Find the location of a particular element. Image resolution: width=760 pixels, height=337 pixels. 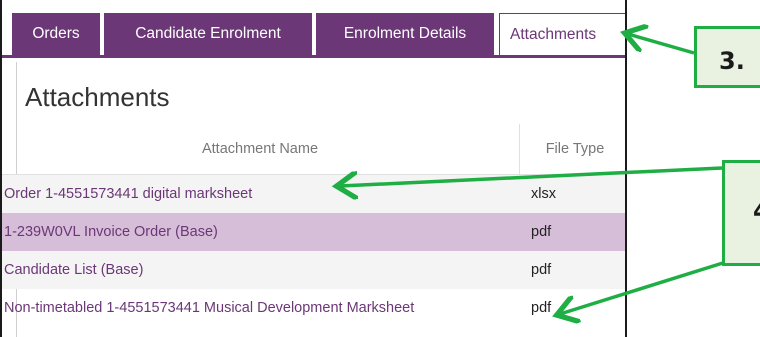

tab-underline is located at coordinates (313, 56).